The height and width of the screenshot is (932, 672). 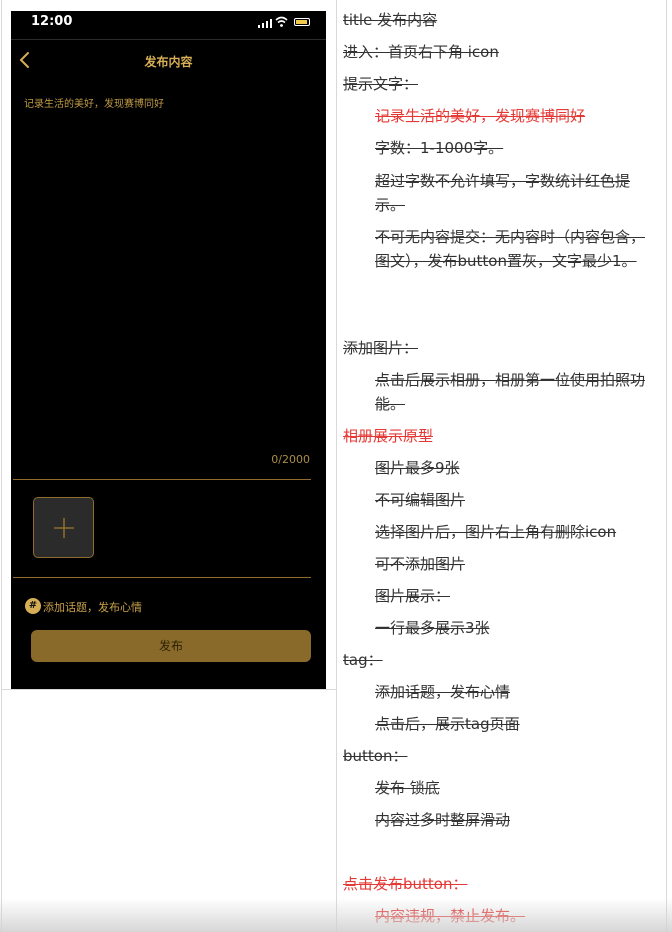 I want to click on char-counter: 0/2000, so click(x=290, y=459).